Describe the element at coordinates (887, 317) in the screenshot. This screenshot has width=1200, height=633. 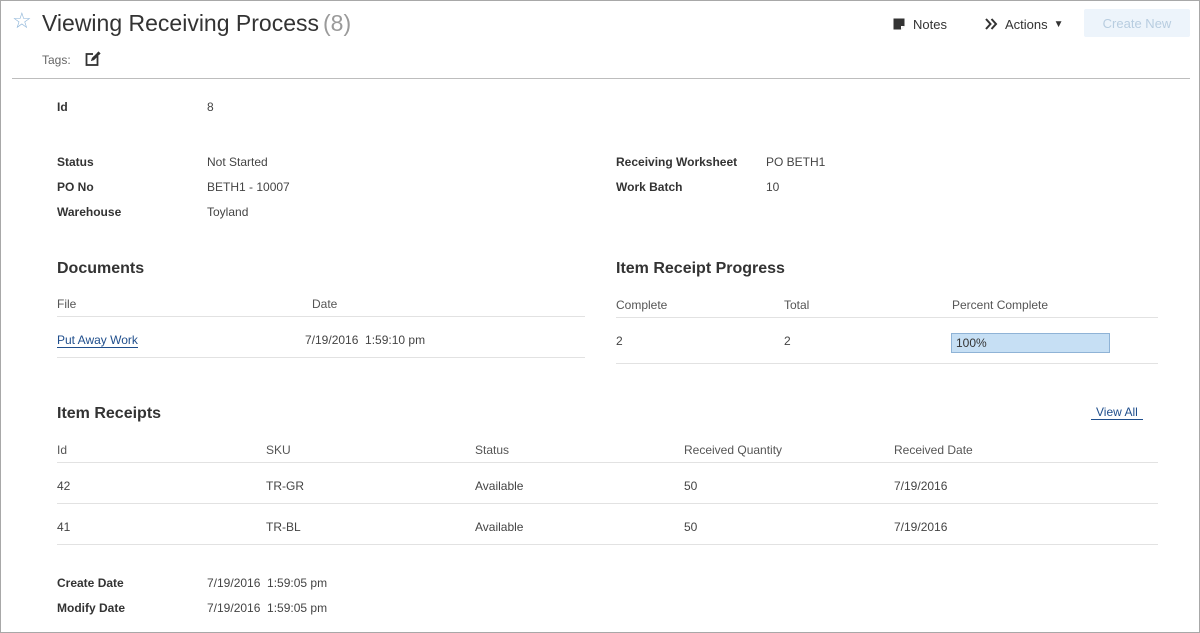
I see `progress-header-divider` at that location.